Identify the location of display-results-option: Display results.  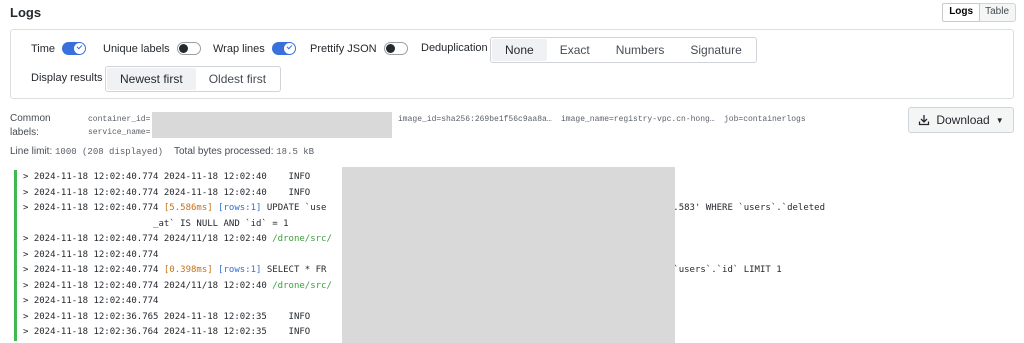
(70, 78).